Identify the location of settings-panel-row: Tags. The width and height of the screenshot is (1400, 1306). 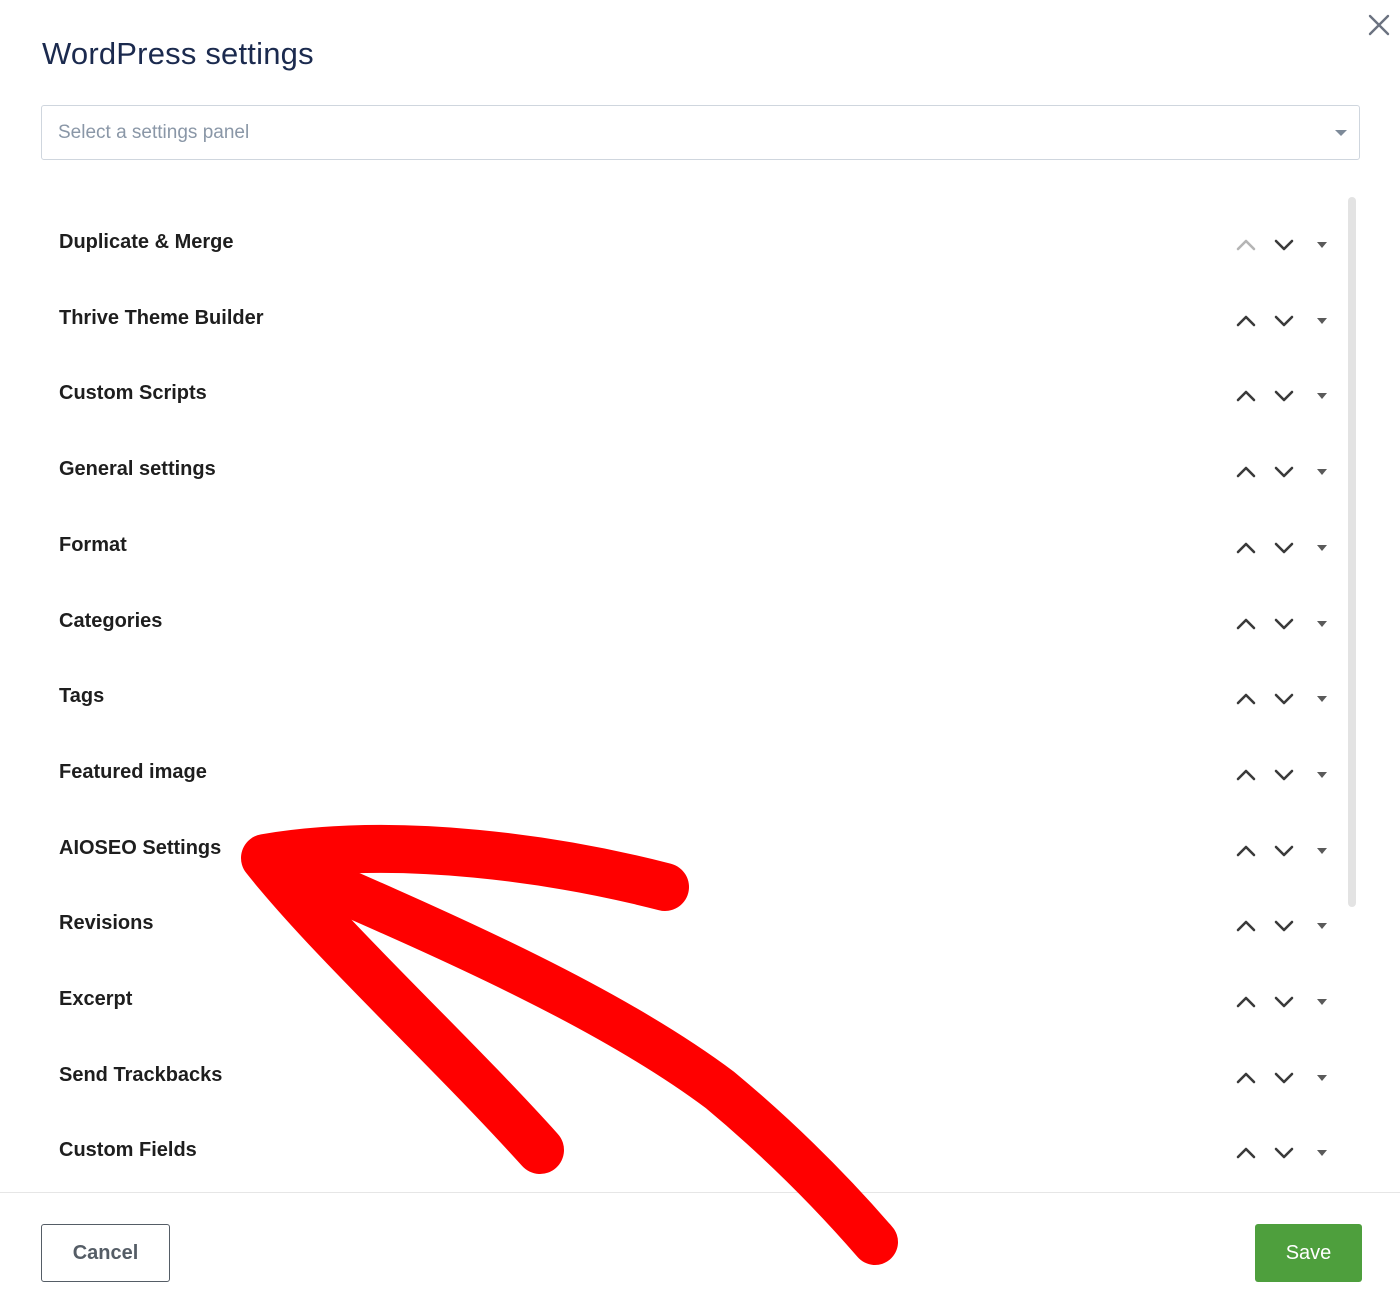
(672, 699).